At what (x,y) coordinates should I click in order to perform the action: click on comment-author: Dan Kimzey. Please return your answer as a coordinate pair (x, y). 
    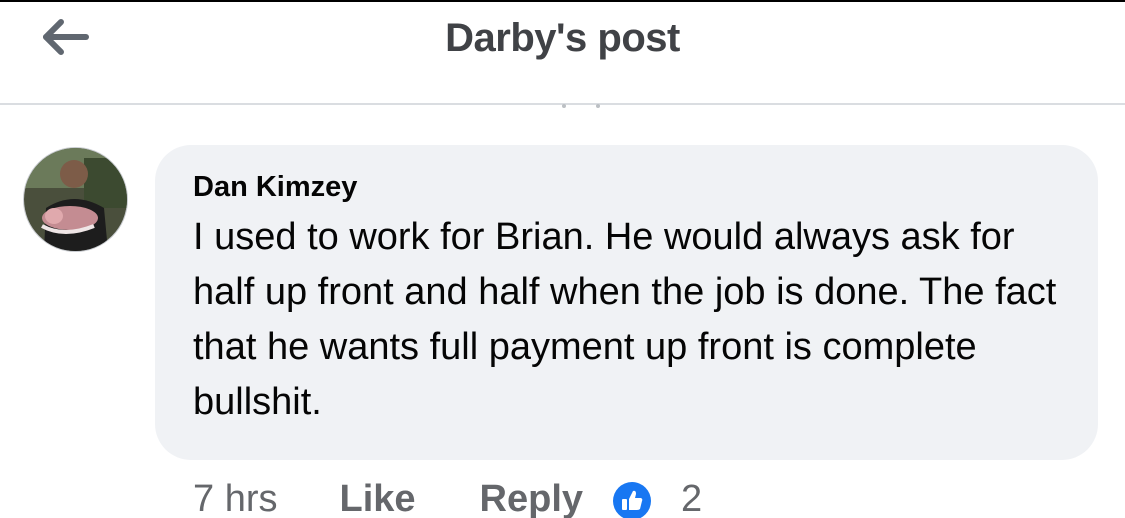
    Looking at the image, I should click on (626, 187).